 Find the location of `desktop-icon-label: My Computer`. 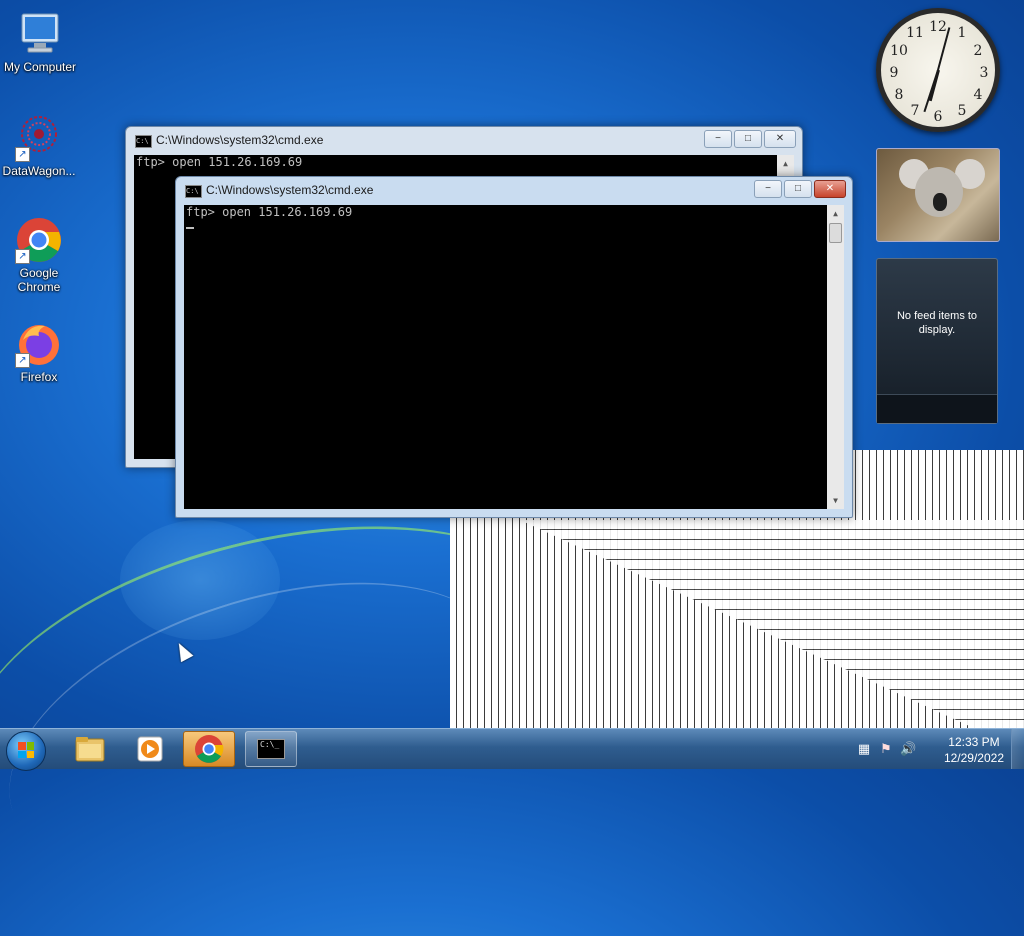

desktop-icon-label: My Computer is located at coordinates (40, 67).